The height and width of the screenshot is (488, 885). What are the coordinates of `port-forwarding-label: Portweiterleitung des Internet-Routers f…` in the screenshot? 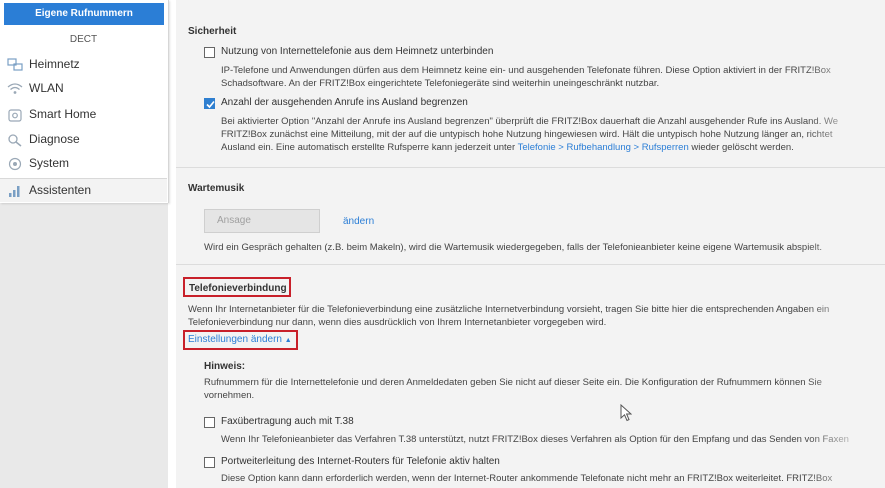 It's located at (360, 461).